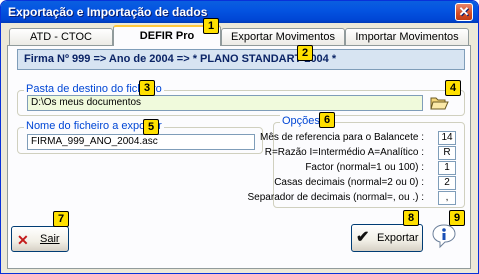 The height and width of the screenshot is (274, 479). I want to click on callout-badge-8: 8, so click(411, 218).